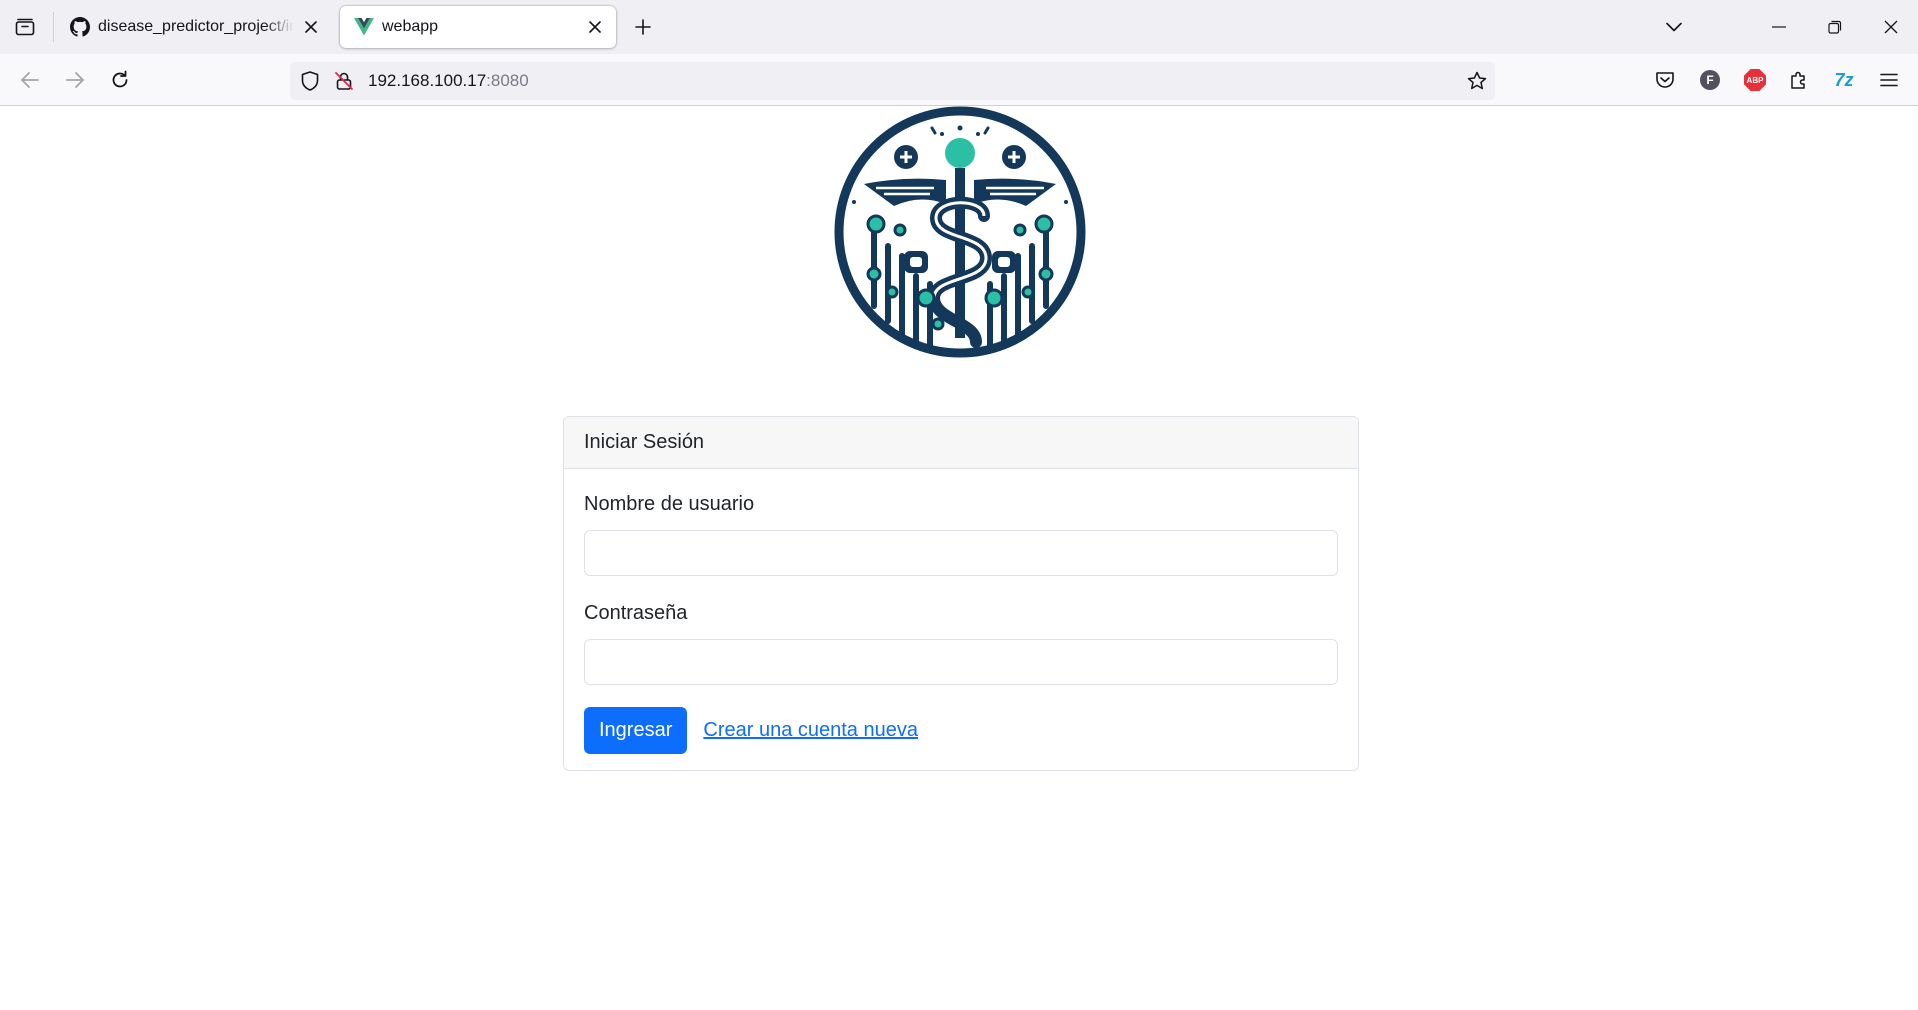 Image resolution: width=1918 pixels, height=1010 pixels. What do you see at coordinates (364, 27) in the screenshot?
I see `vue-icon` at bounding box center [364, 27].